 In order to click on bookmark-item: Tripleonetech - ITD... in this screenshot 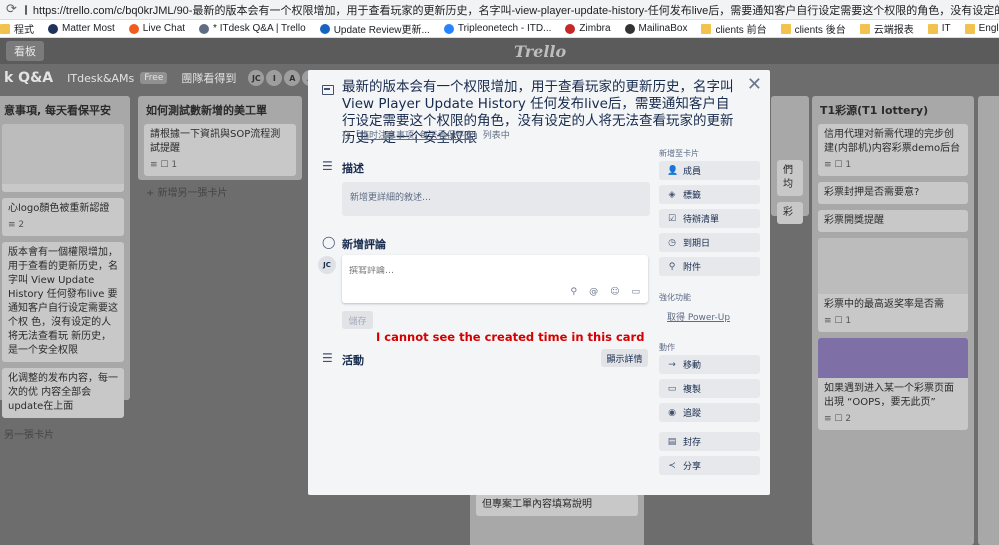, I will do `click(497, 28)`.